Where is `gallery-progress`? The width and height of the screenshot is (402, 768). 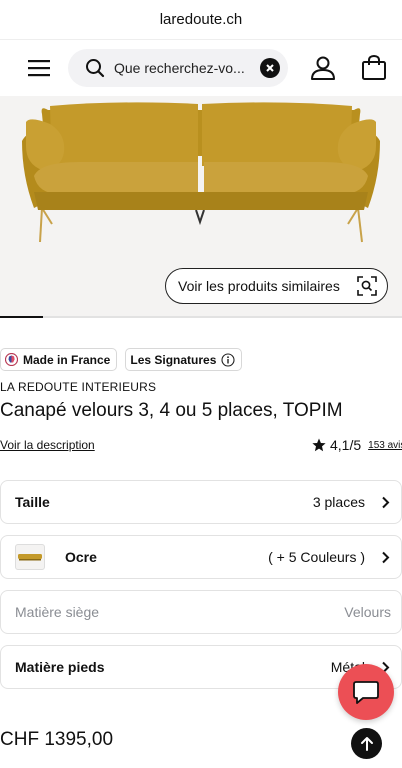
gallery-progress is located at coordinates (201, 317).